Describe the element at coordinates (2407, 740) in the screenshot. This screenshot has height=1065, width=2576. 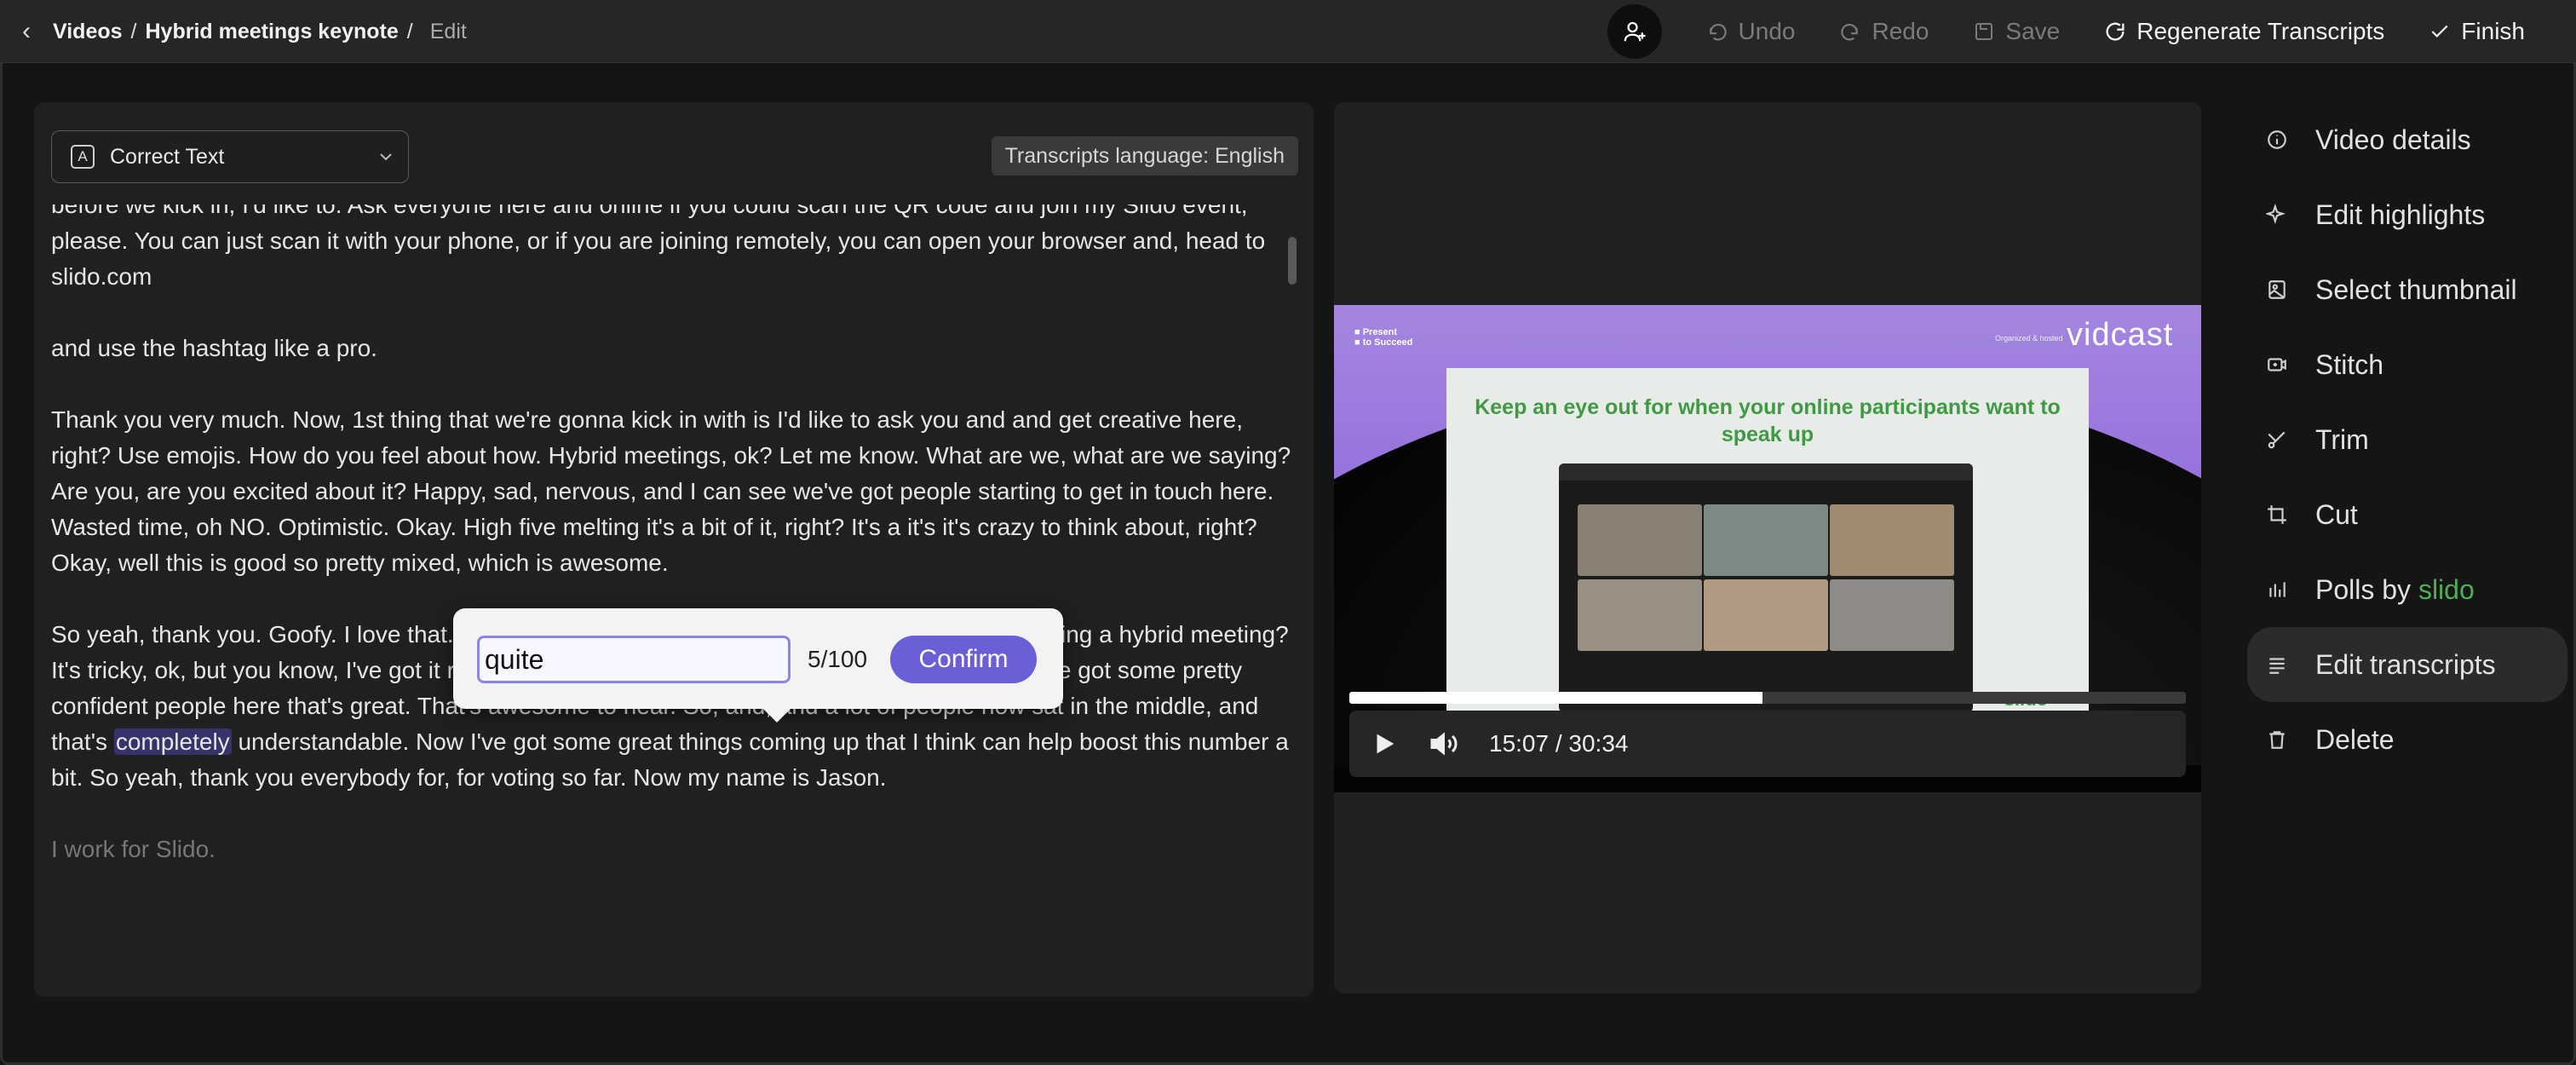
I see `menu-delete: Delete` at that location.